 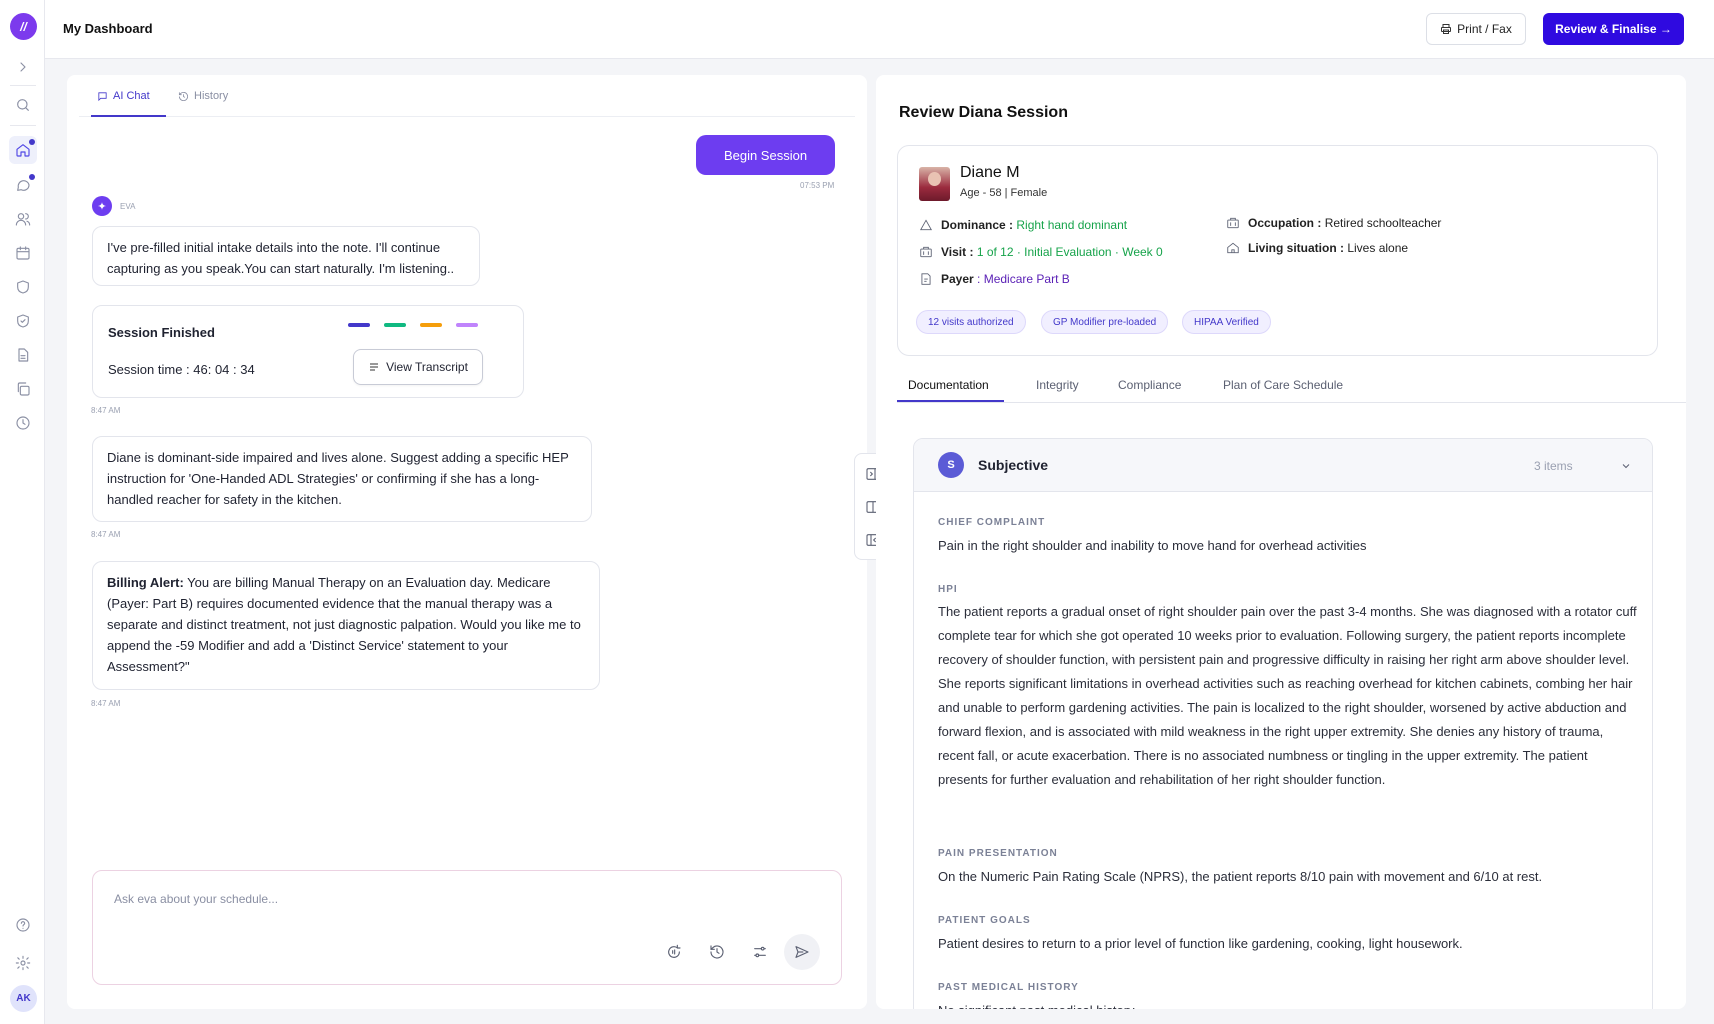 I want to click on shield-check-icon, so click(x=23, y=321).